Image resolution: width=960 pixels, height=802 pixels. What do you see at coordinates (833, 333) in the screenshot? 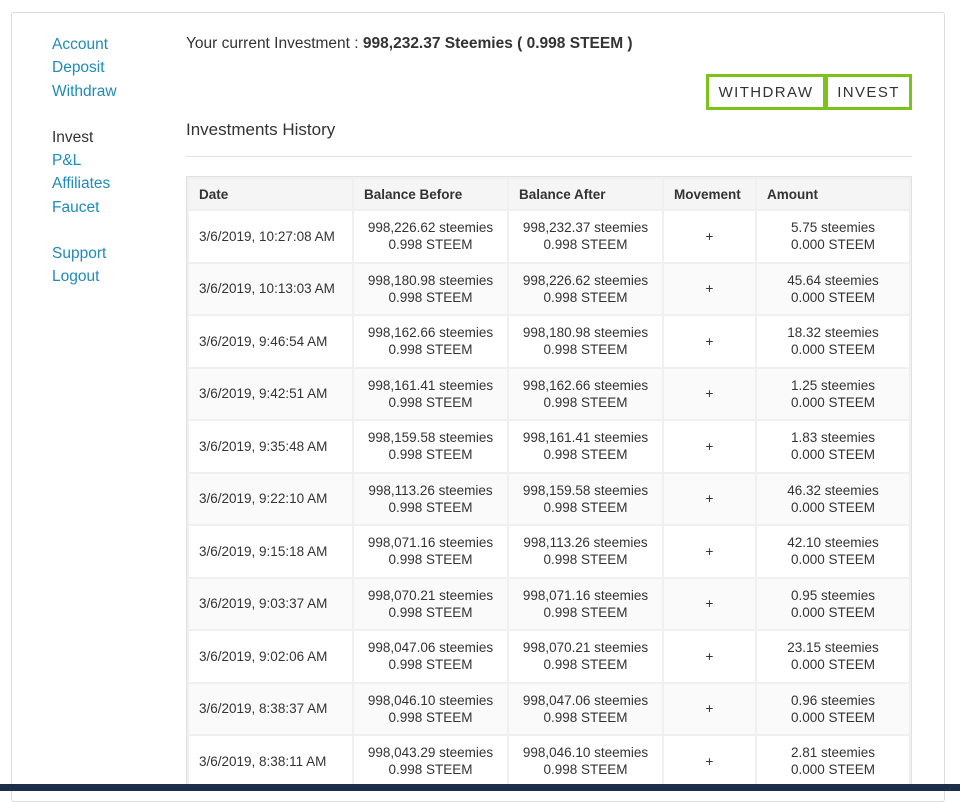
I see `steemies-value: 18.32 steemies` at bounding box center [833, 333].